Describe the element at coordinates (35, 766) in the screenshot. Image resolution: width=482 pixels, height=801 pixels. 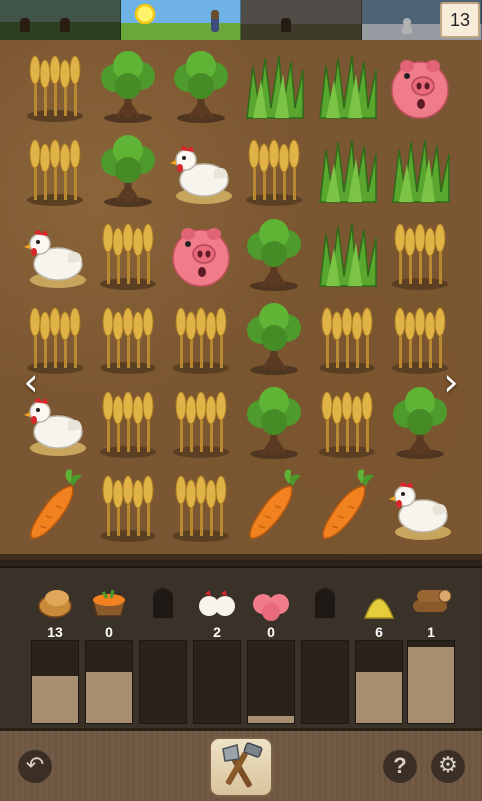
I see `undo-button: ↶` at that location.